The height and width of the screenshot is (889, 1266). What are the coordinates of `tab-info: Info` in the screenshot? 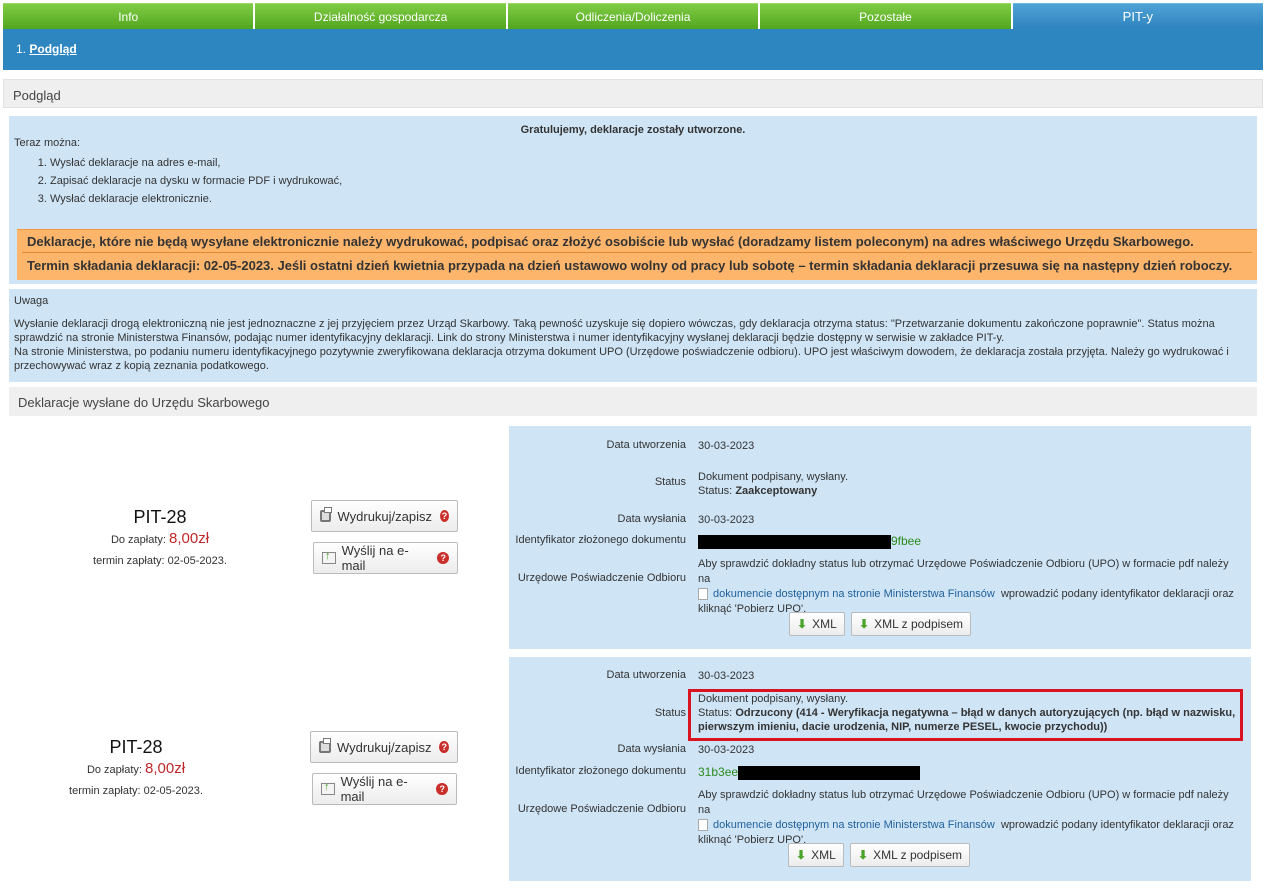 It's located at (128, 16).